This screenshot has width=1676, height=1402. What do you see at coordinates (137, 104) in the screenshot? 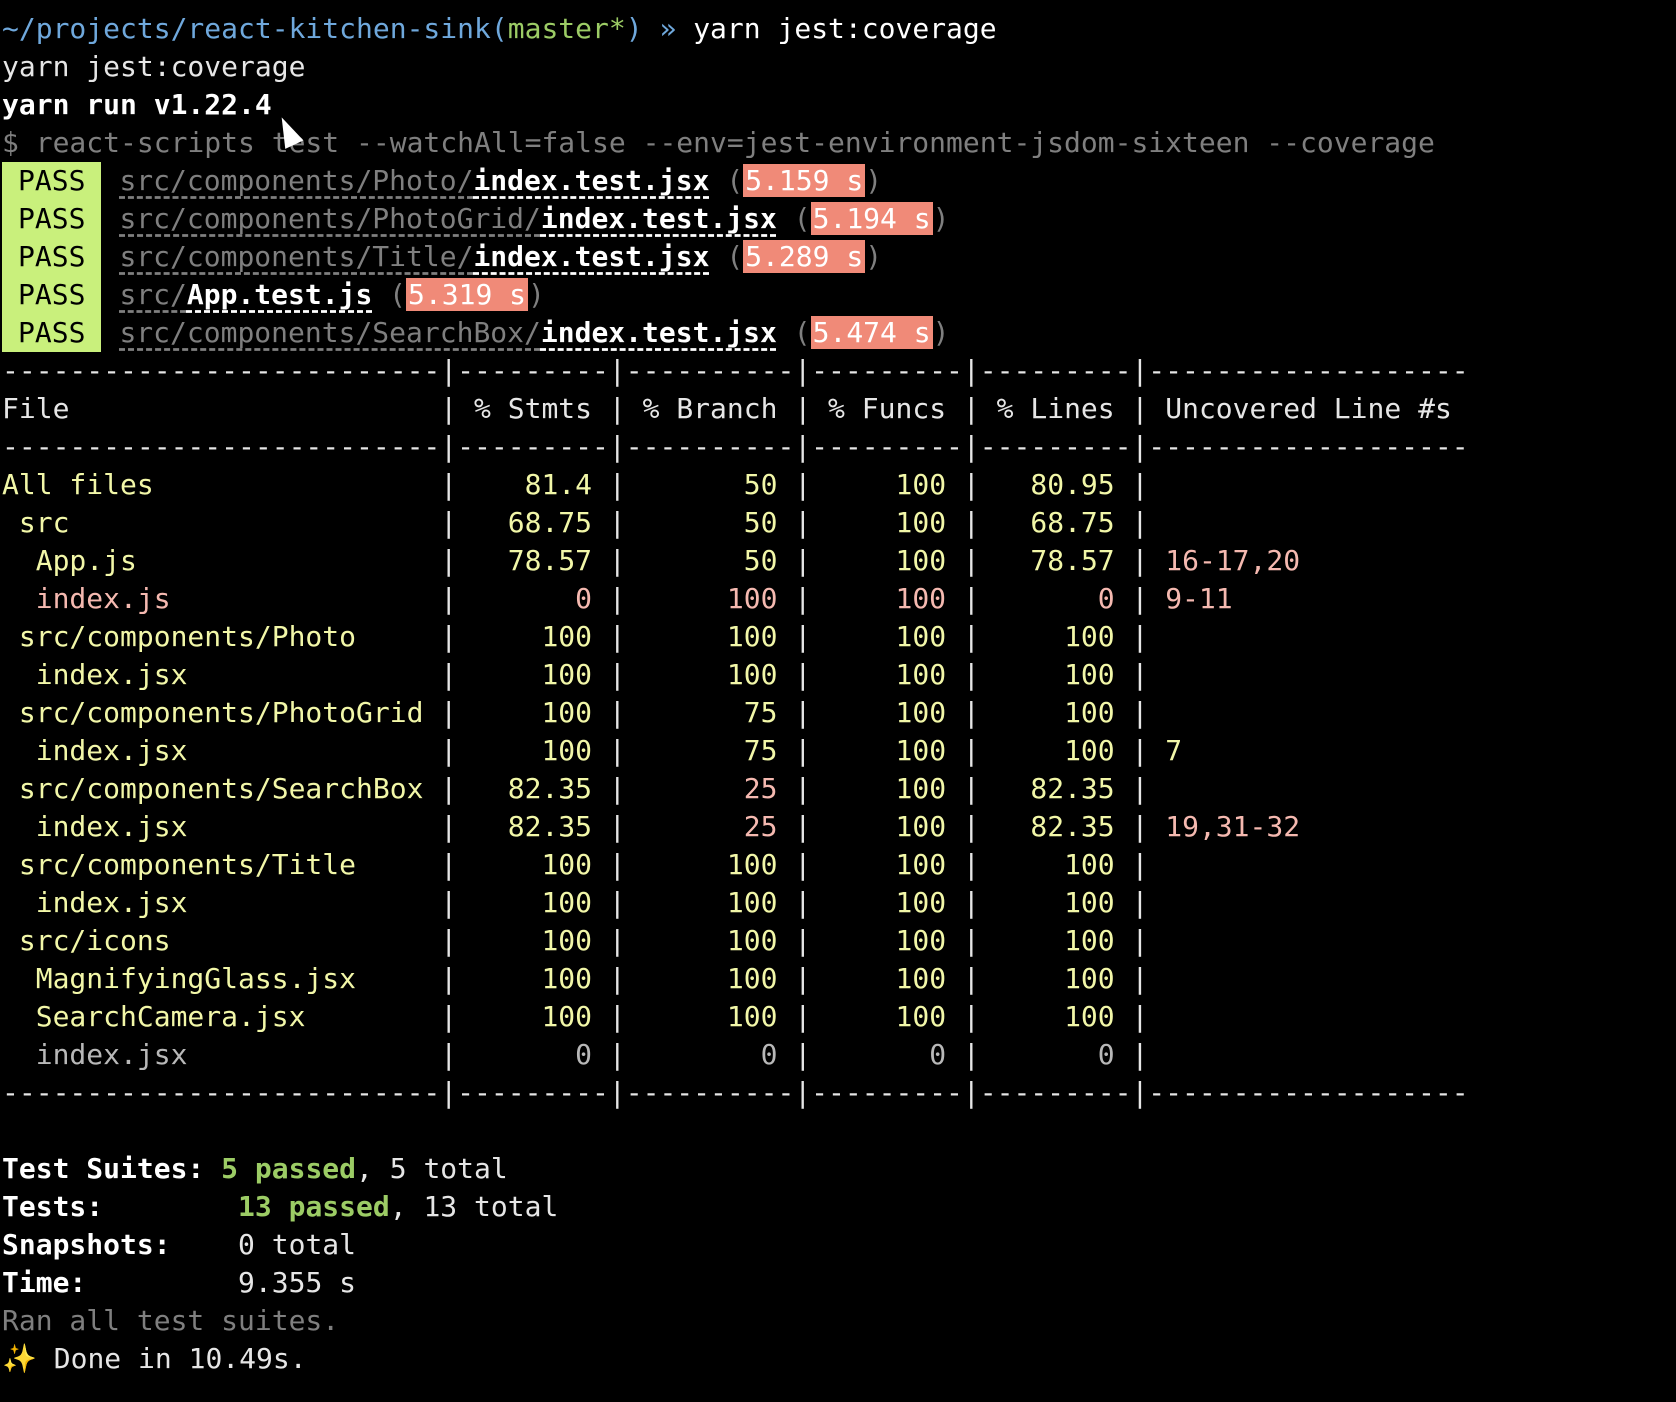
I see `yarn-version: yarn run v1.22.4` at bounding box center [137, 104].